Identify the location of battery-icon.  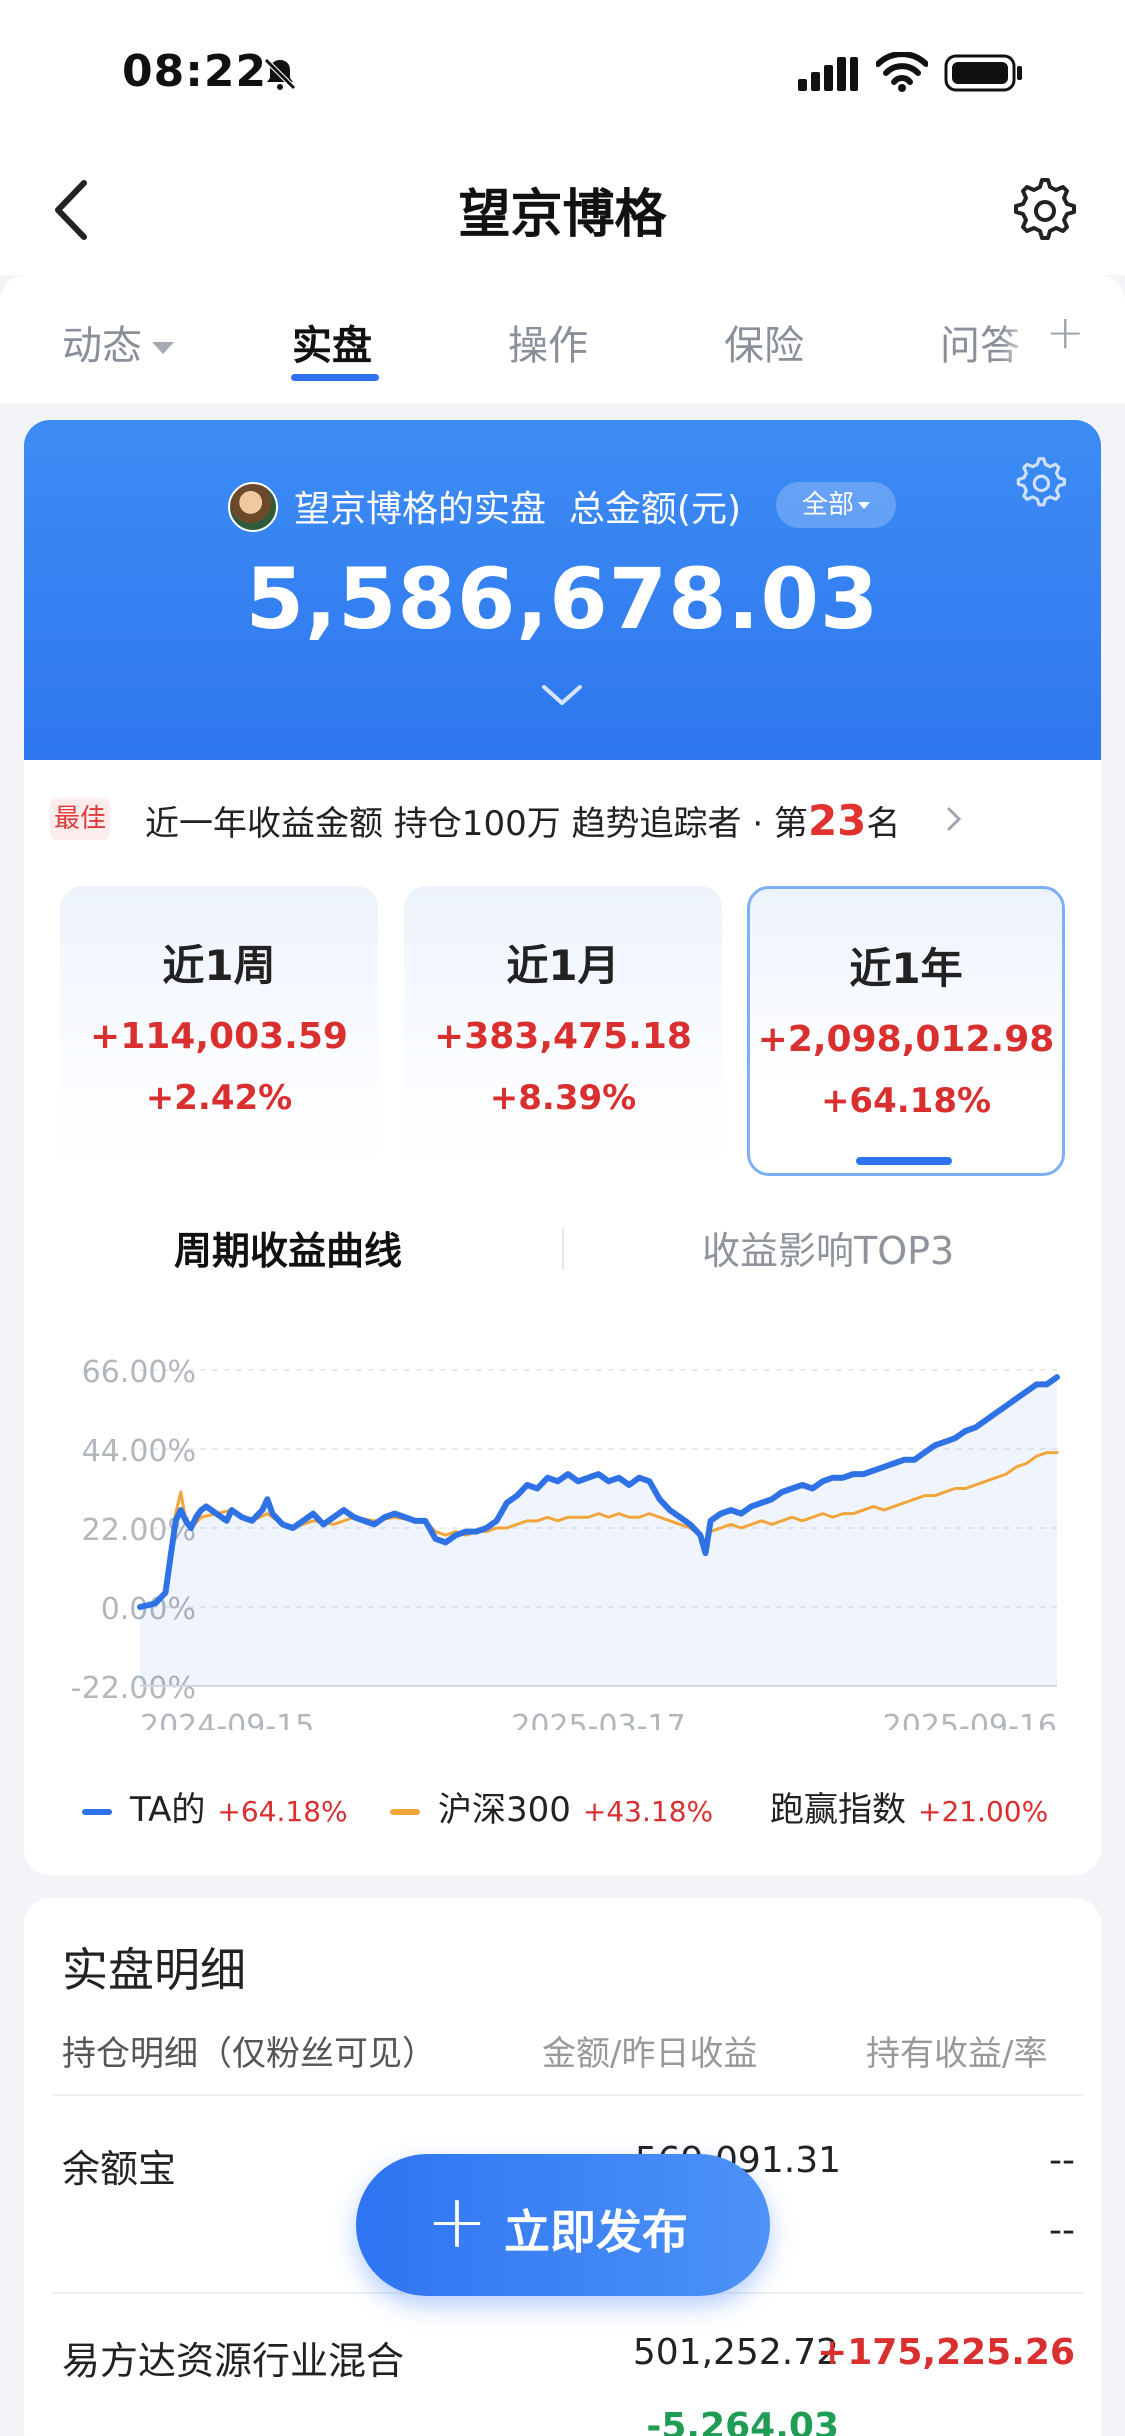
(983, 73).